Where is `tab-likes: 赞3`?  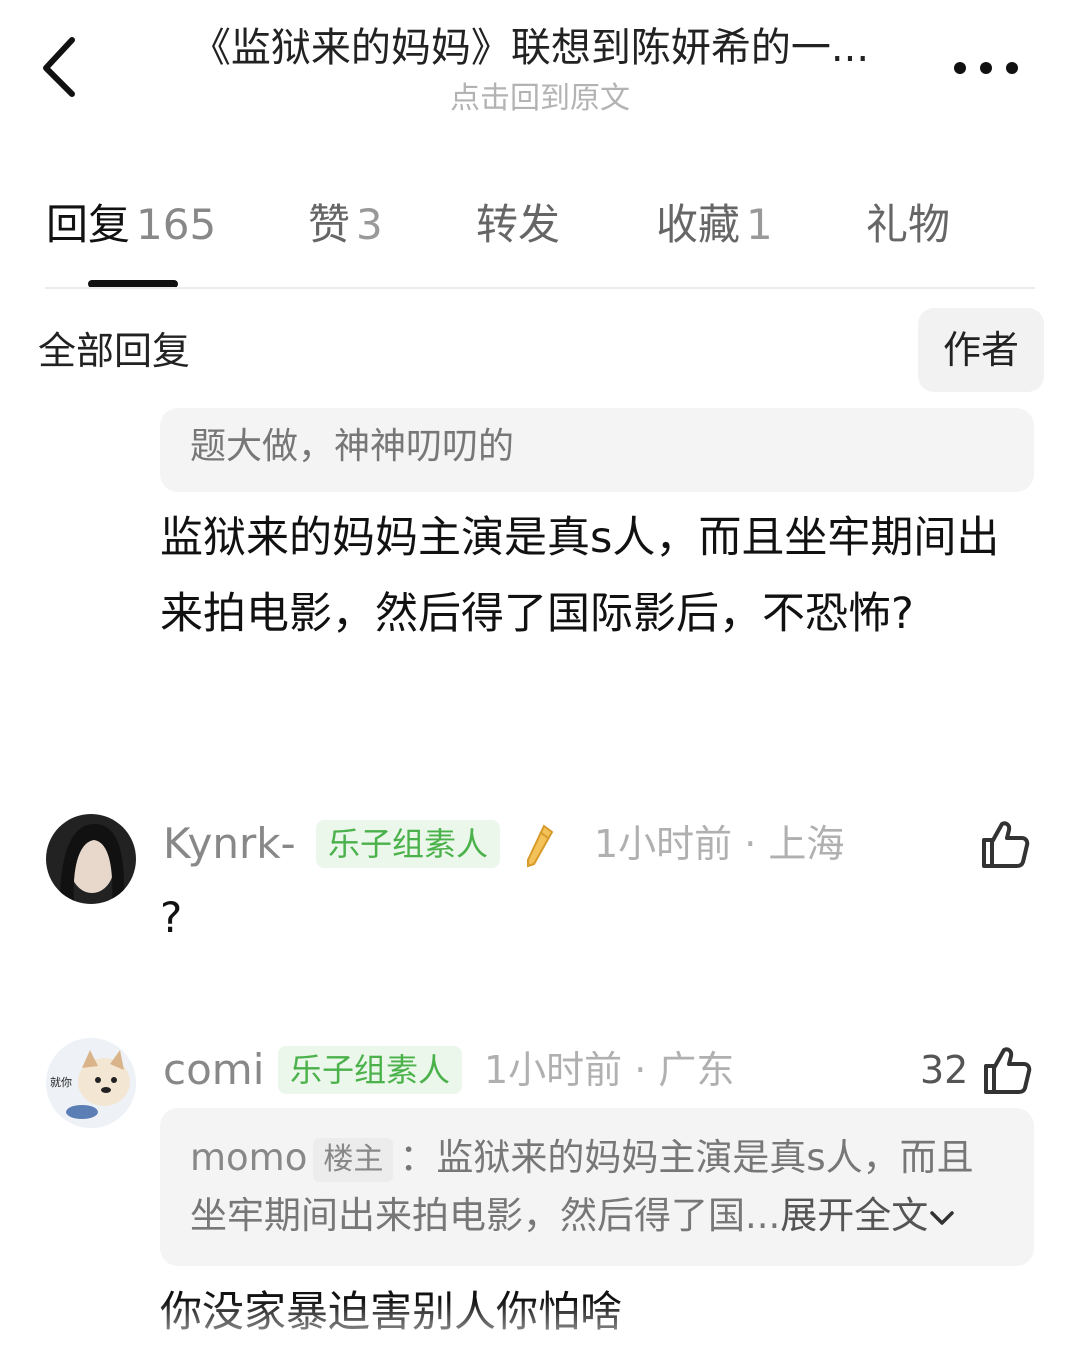 tab-likes: 赞3 is located at coordinates (345, 225).